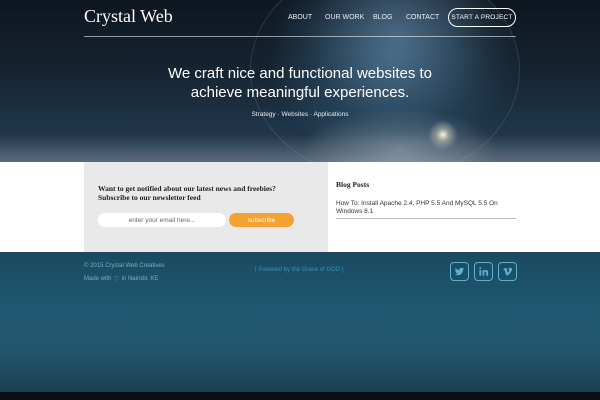  Describe the element at coordinates (344, 17) in the screenshot. I see `nav-our-work: OUR WORK` at that location.